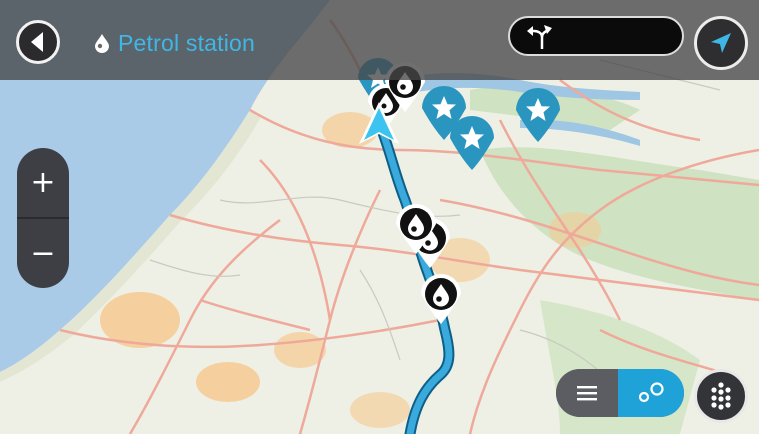 The height and width of the screenshot is (434, 759). Describe the element at coordinates (596, 36) in the screenshot. I see `next-instruction-panel` at that location.